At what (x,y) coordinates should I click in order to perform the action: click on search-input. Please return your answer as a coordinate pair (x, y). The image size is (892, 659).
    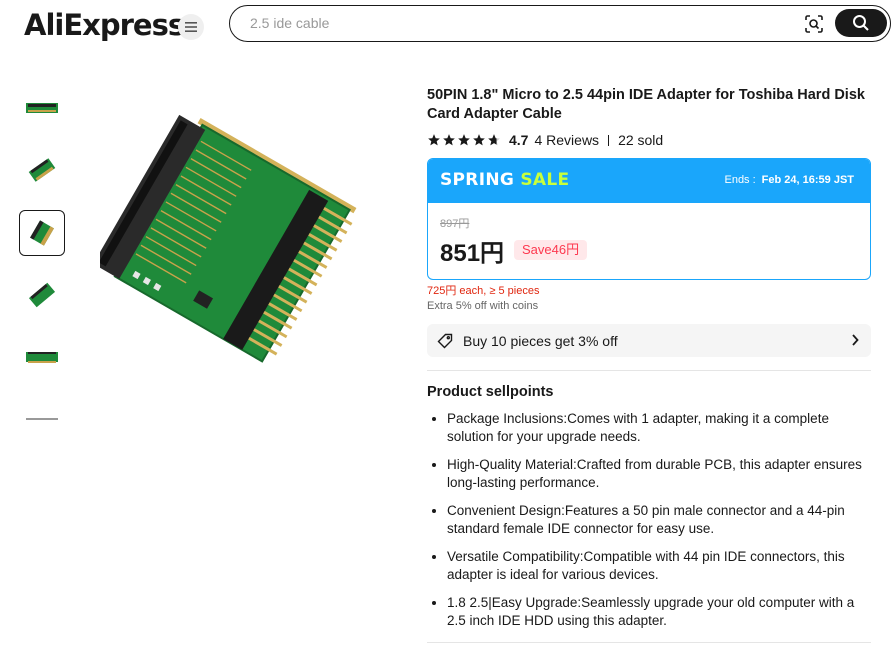
    Looking at the image, I should click on (520, 23).